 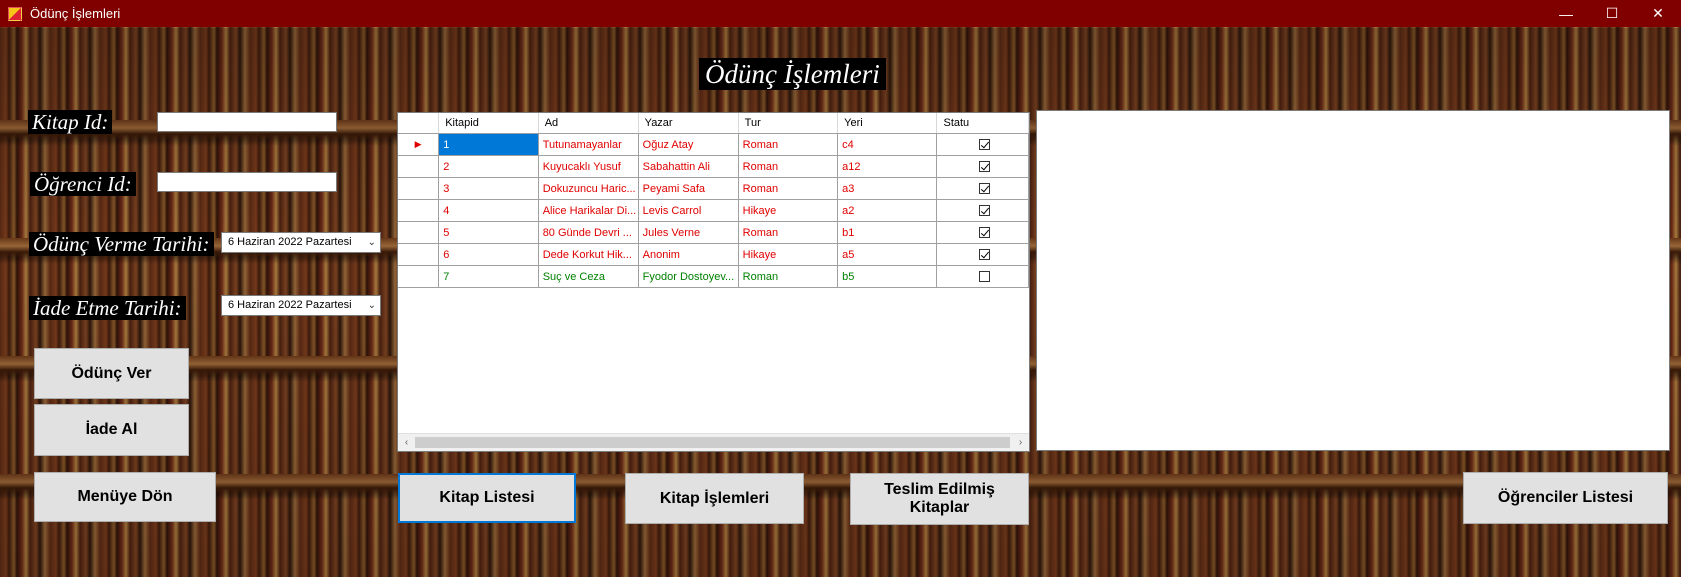 What do you see at coordinates (487, 498) in the screenshot?
I see `kitap-listesi-button: Kitap Listesi` at bounding box center [487, 498].